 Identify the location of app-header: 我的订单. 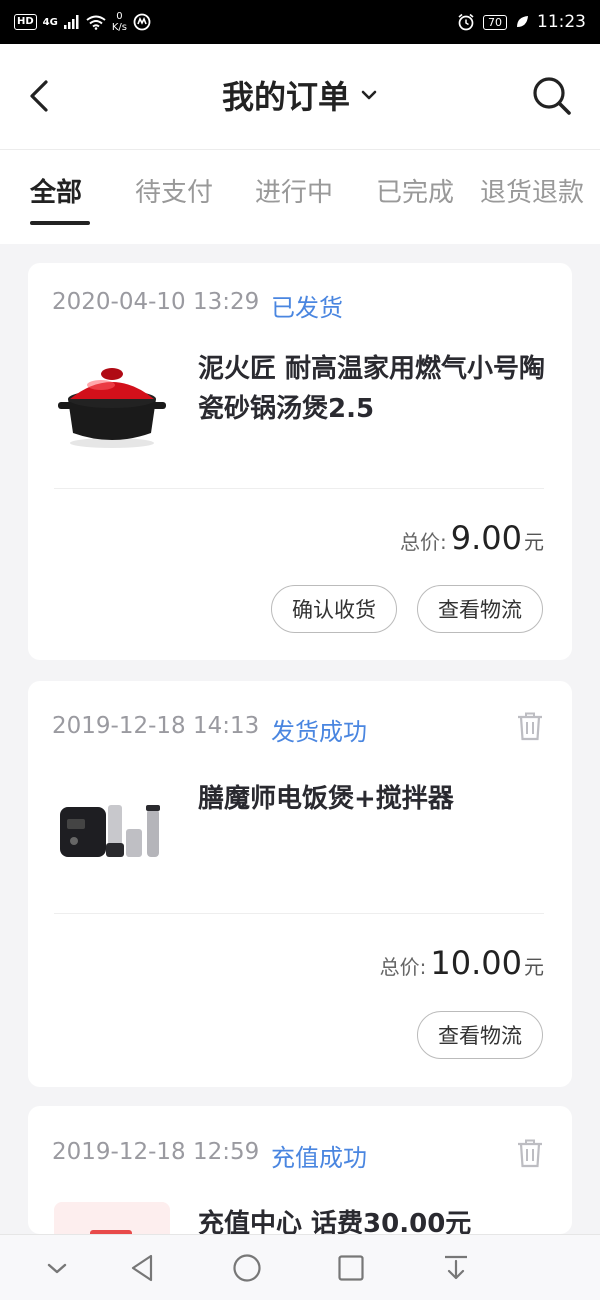
(300, 97).